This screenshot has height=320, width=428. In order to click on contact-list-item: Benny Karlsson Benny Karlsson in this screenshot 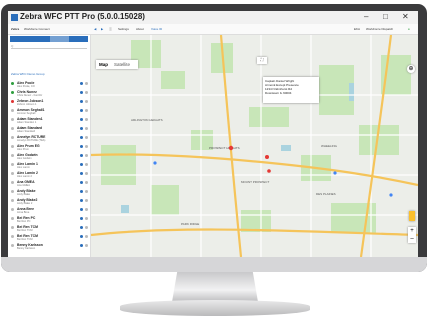, I will do `click(49, 246)`.